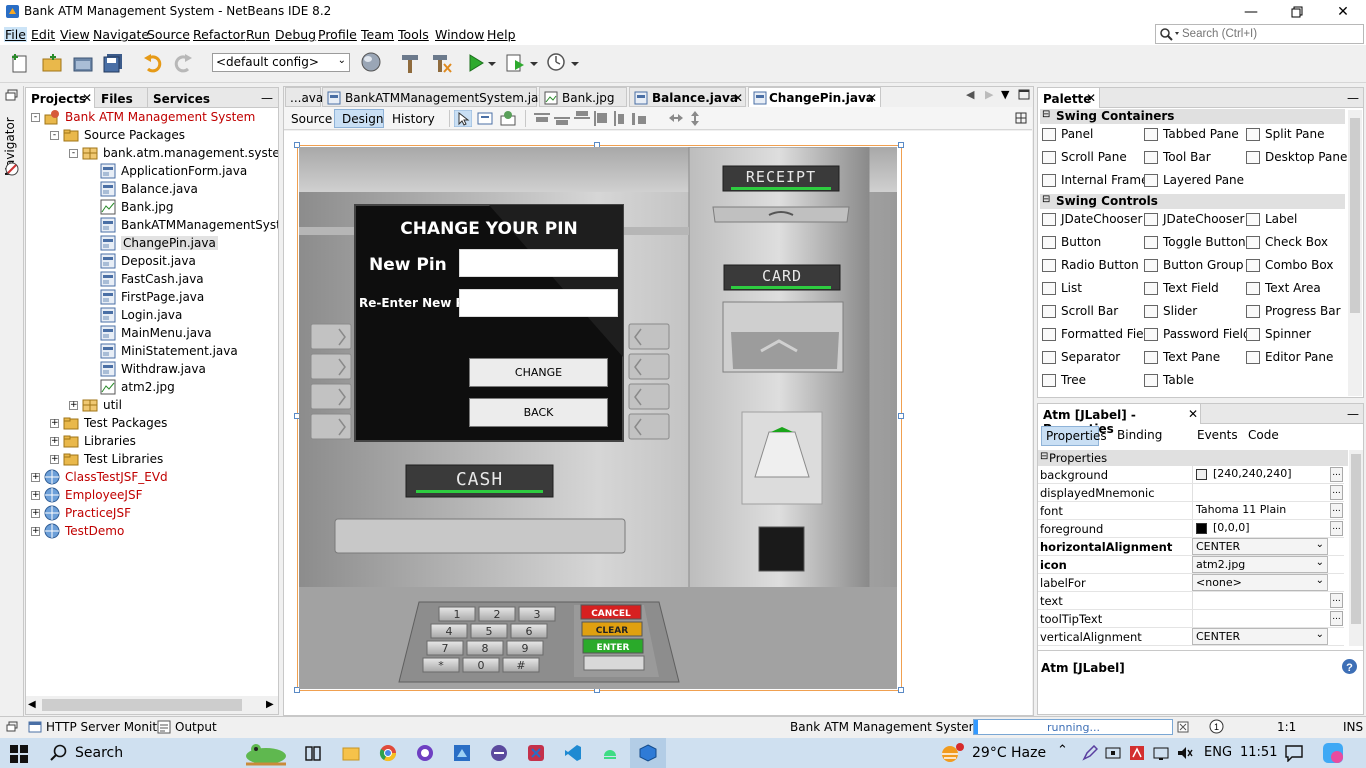 The height and width of the screenshot is (768, 1366). Describe the element at coordinates (1081, 360) in the screenshot. I see `palette-item: Separator` at that location.